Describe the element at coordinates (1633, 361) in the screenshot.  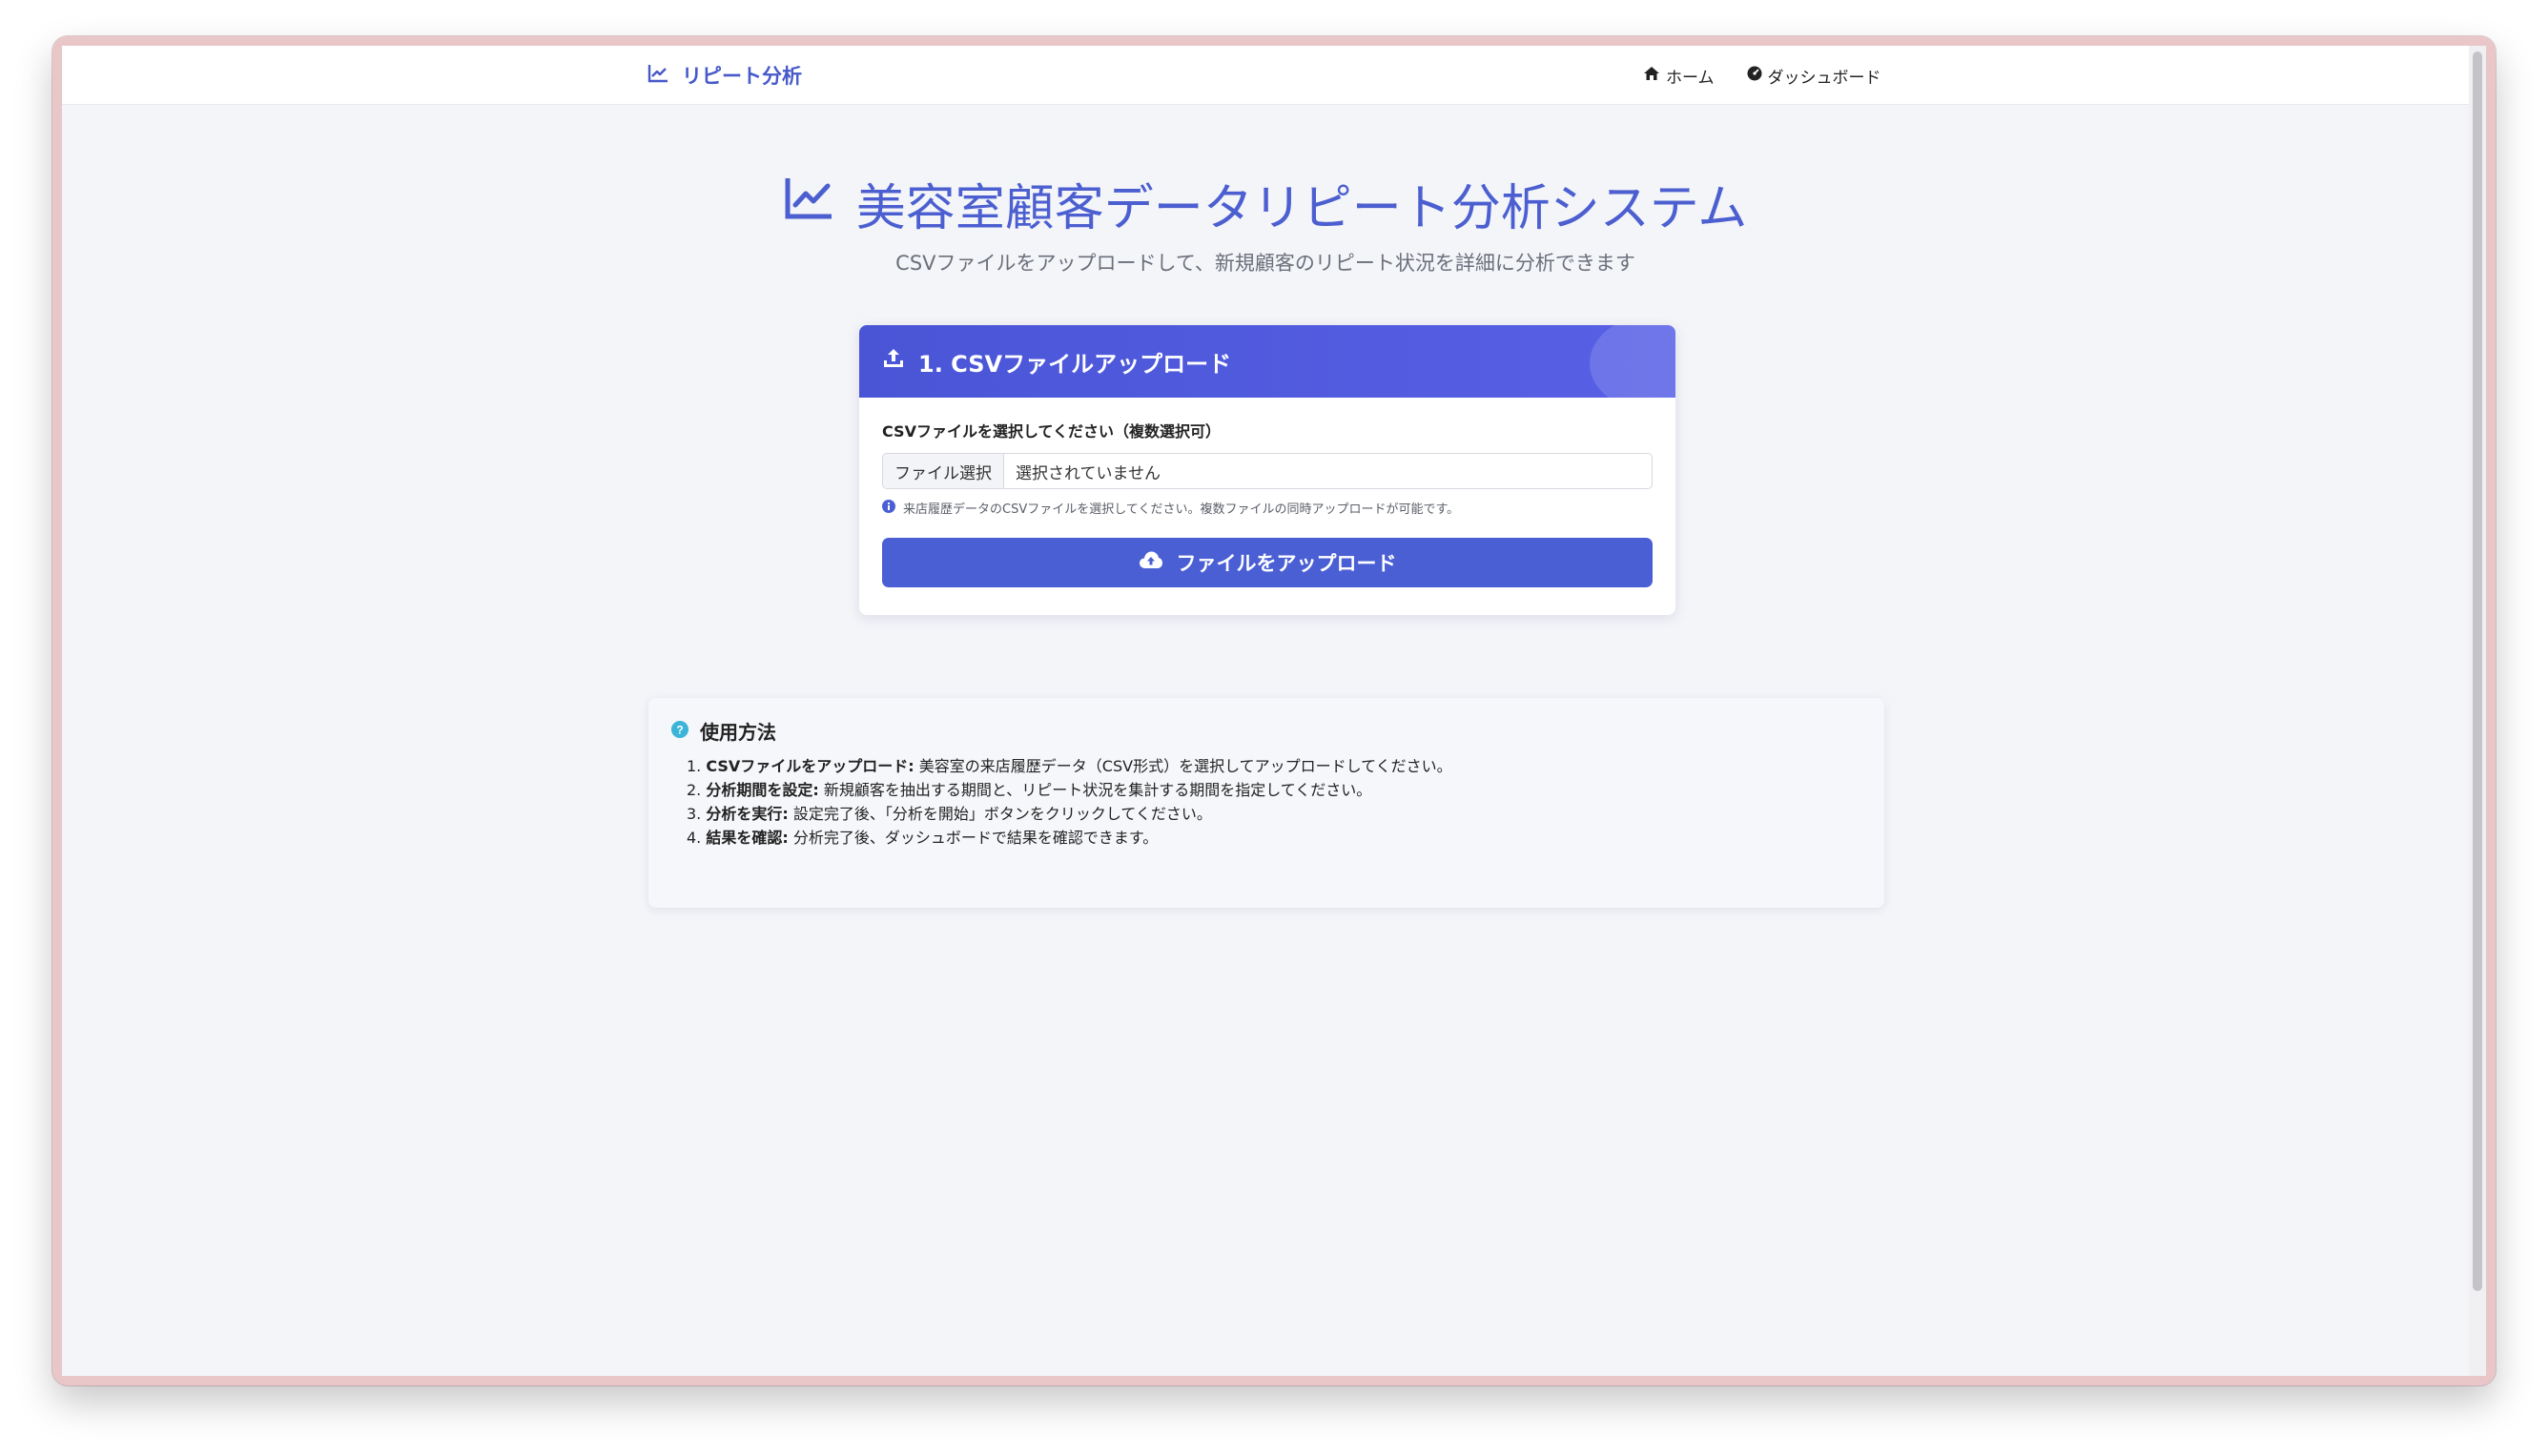
I see `header-decoration` at that location.